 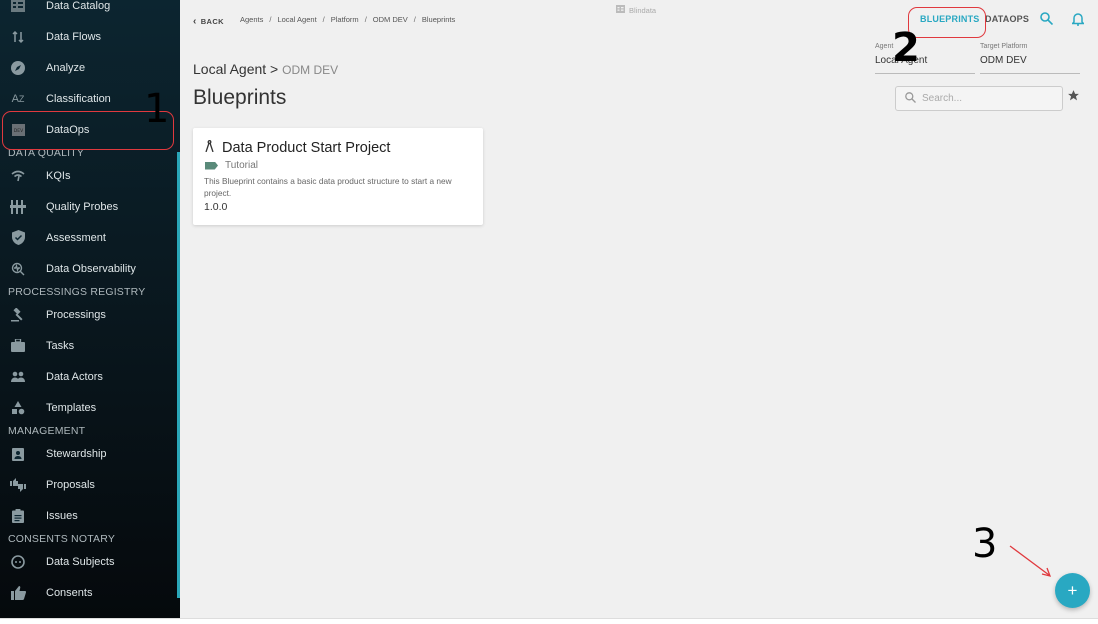 What do you see at coordinates (78, 98) in the screenshot?
I see `sidebar-item-label: Classification` at bounding box center [78, 98].